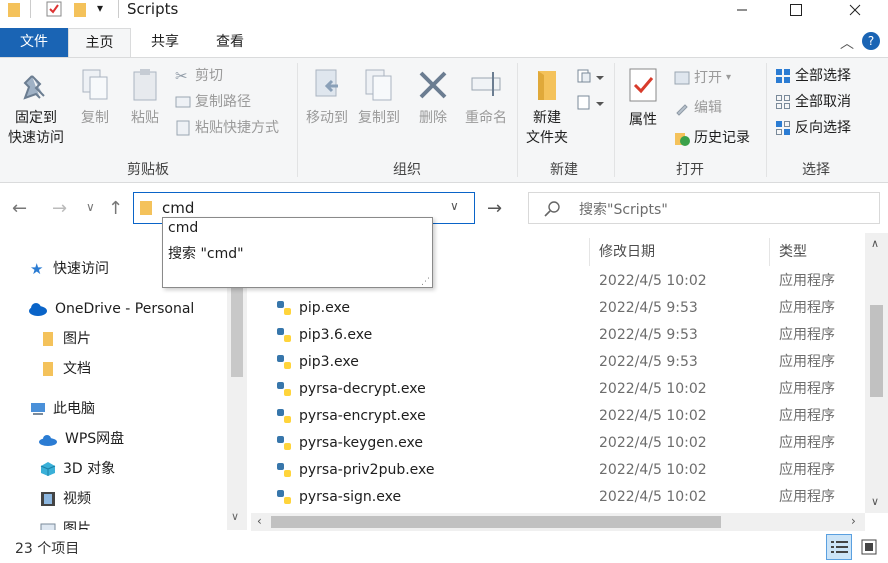 The image size is (888, 563). I want to click on cut-button: ✂ 剪切, so click(199, 76).